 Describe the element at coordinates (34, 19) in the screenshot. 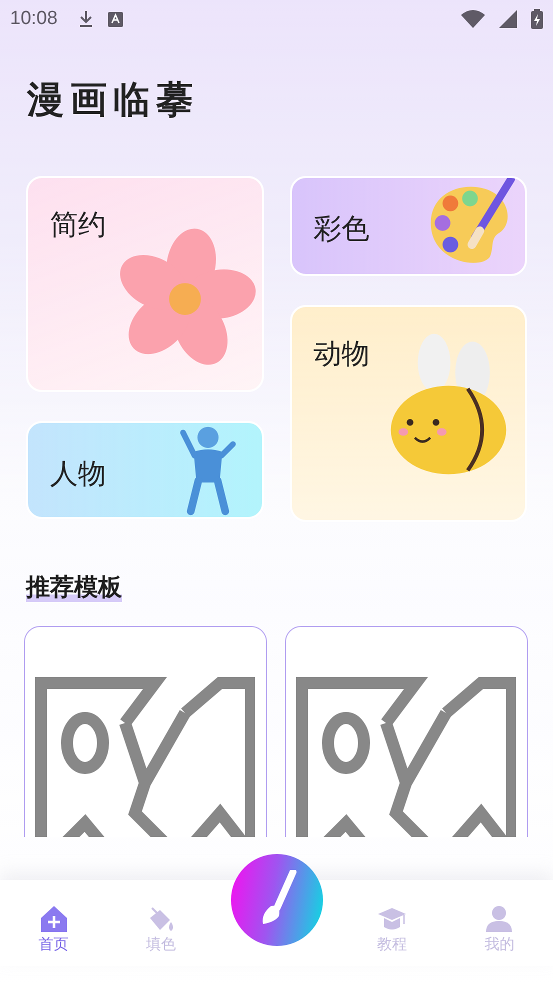

I see `status-time: 10:08` at that location.